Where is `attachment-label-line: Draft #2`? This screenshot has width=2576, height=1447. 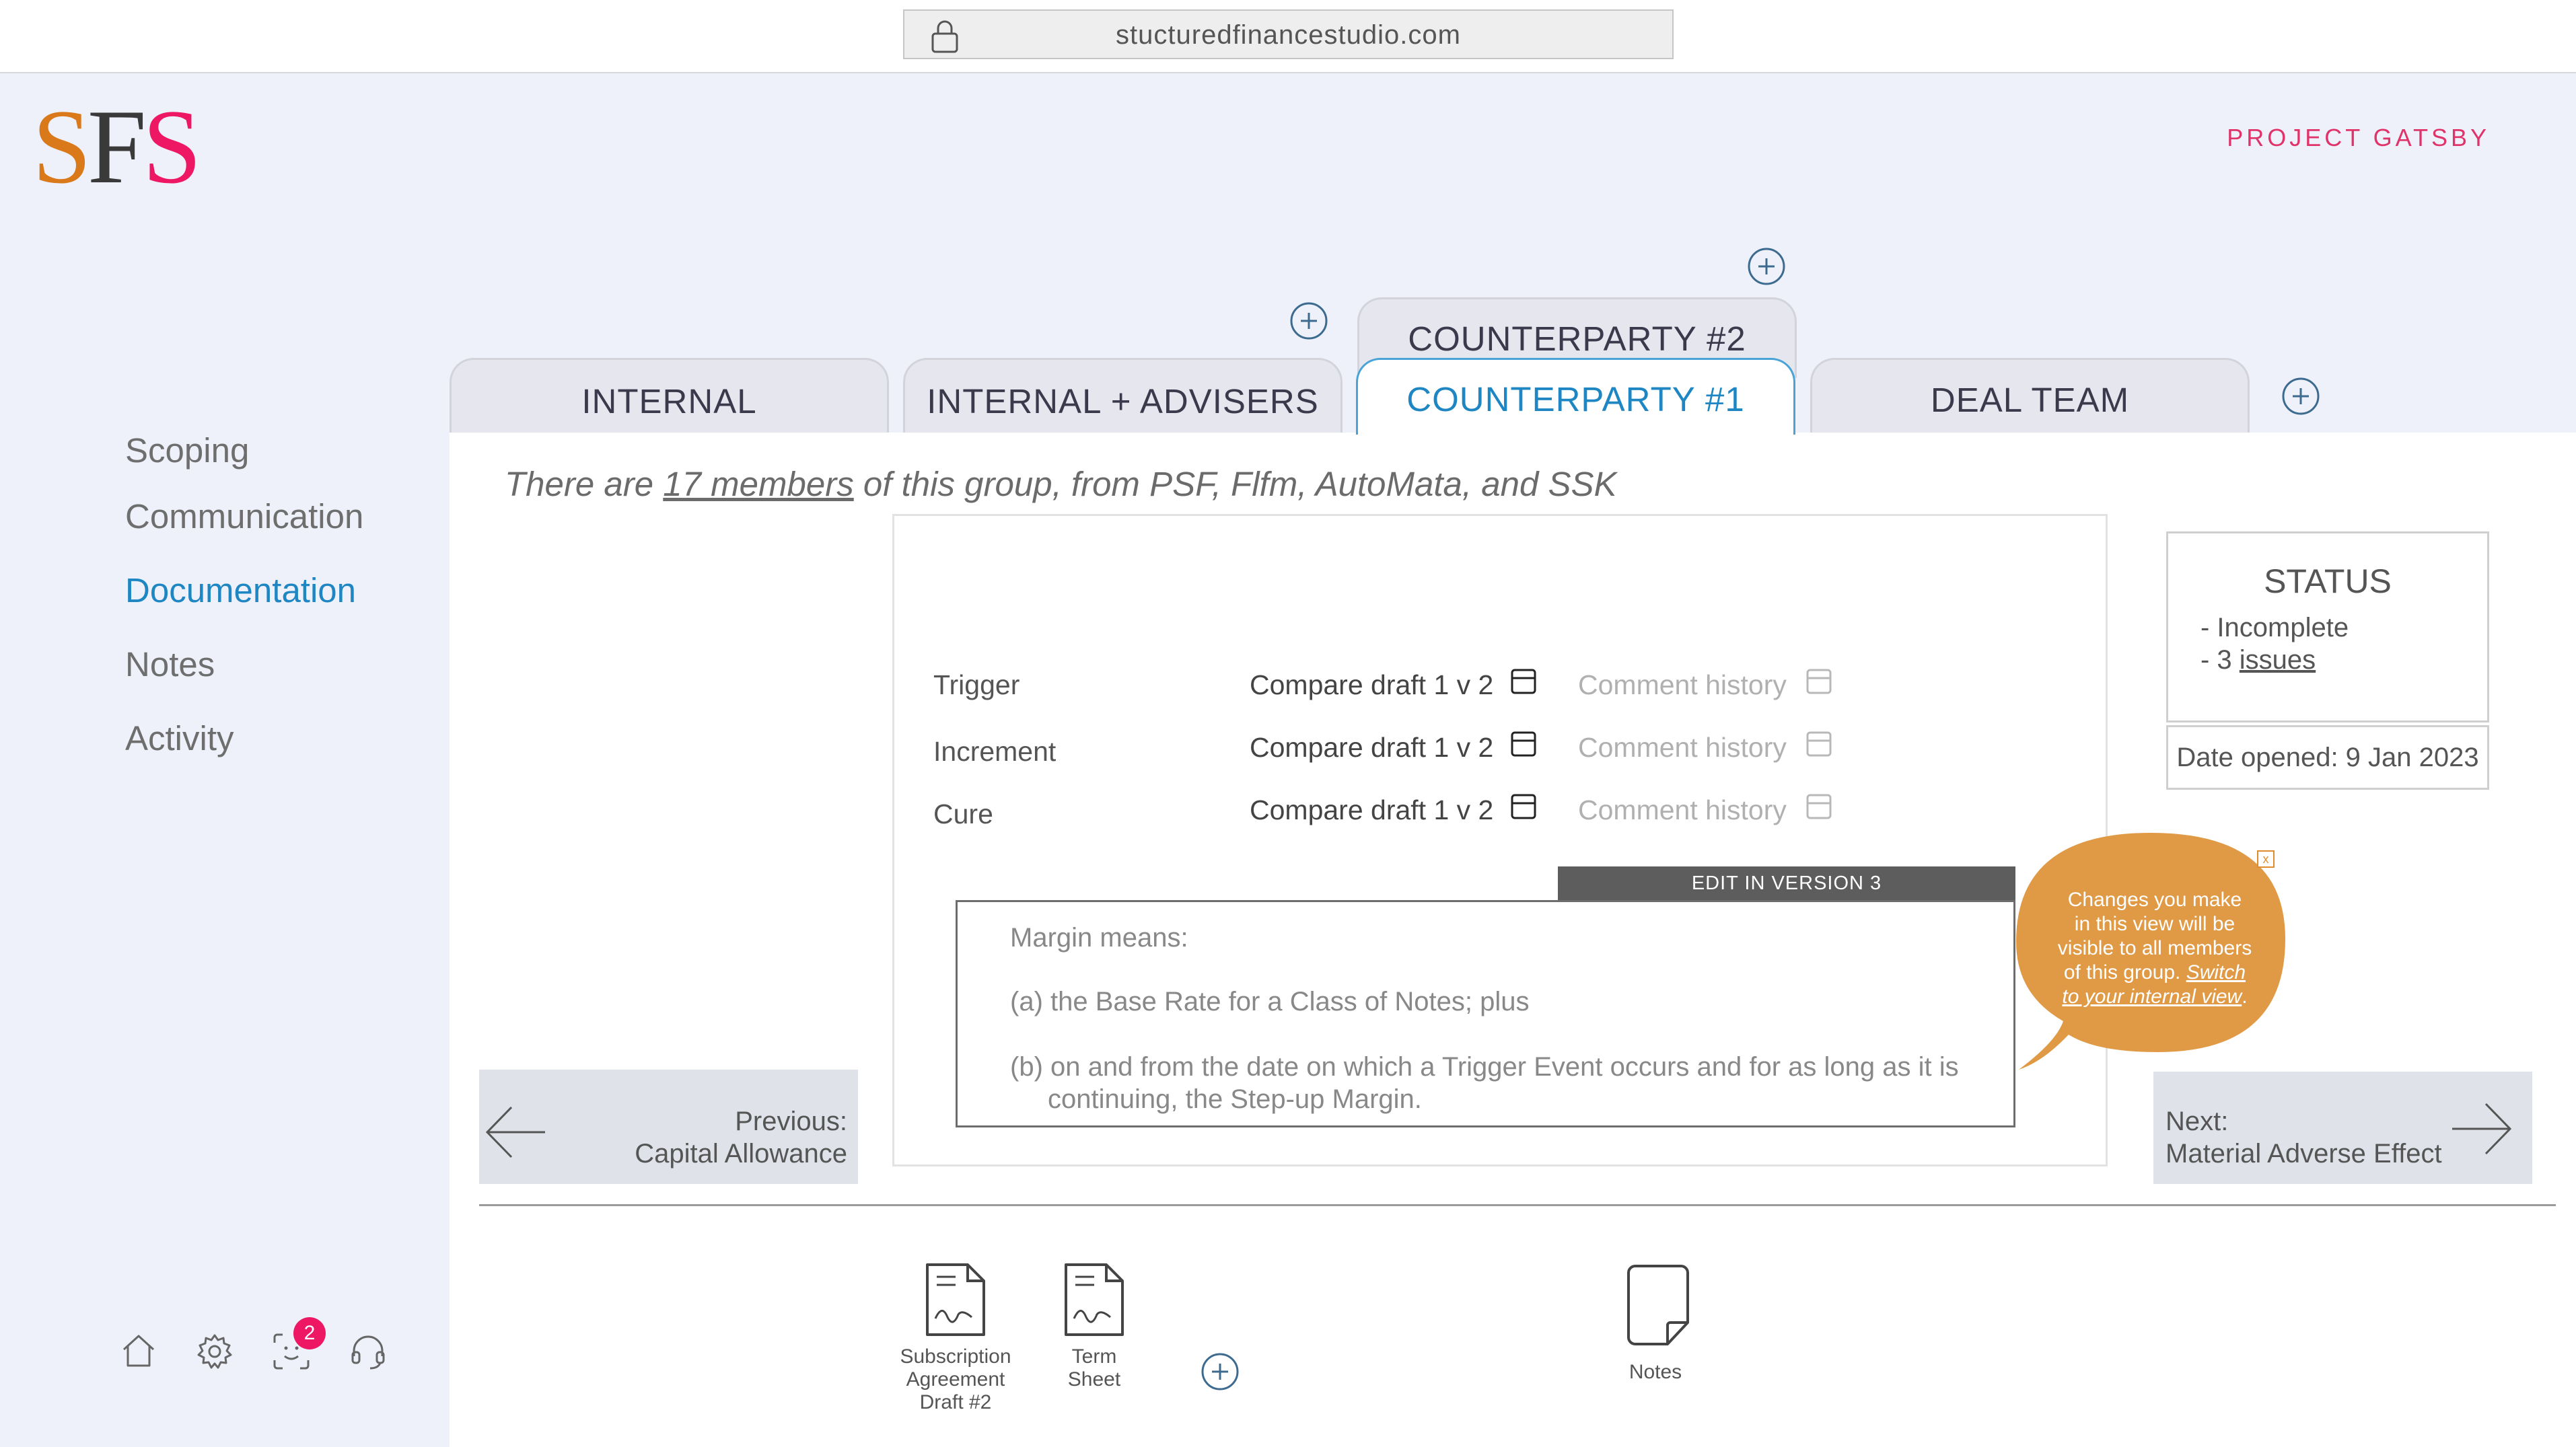
attachment-label-line: Draft #2 is located at coordinates (955, 1402).